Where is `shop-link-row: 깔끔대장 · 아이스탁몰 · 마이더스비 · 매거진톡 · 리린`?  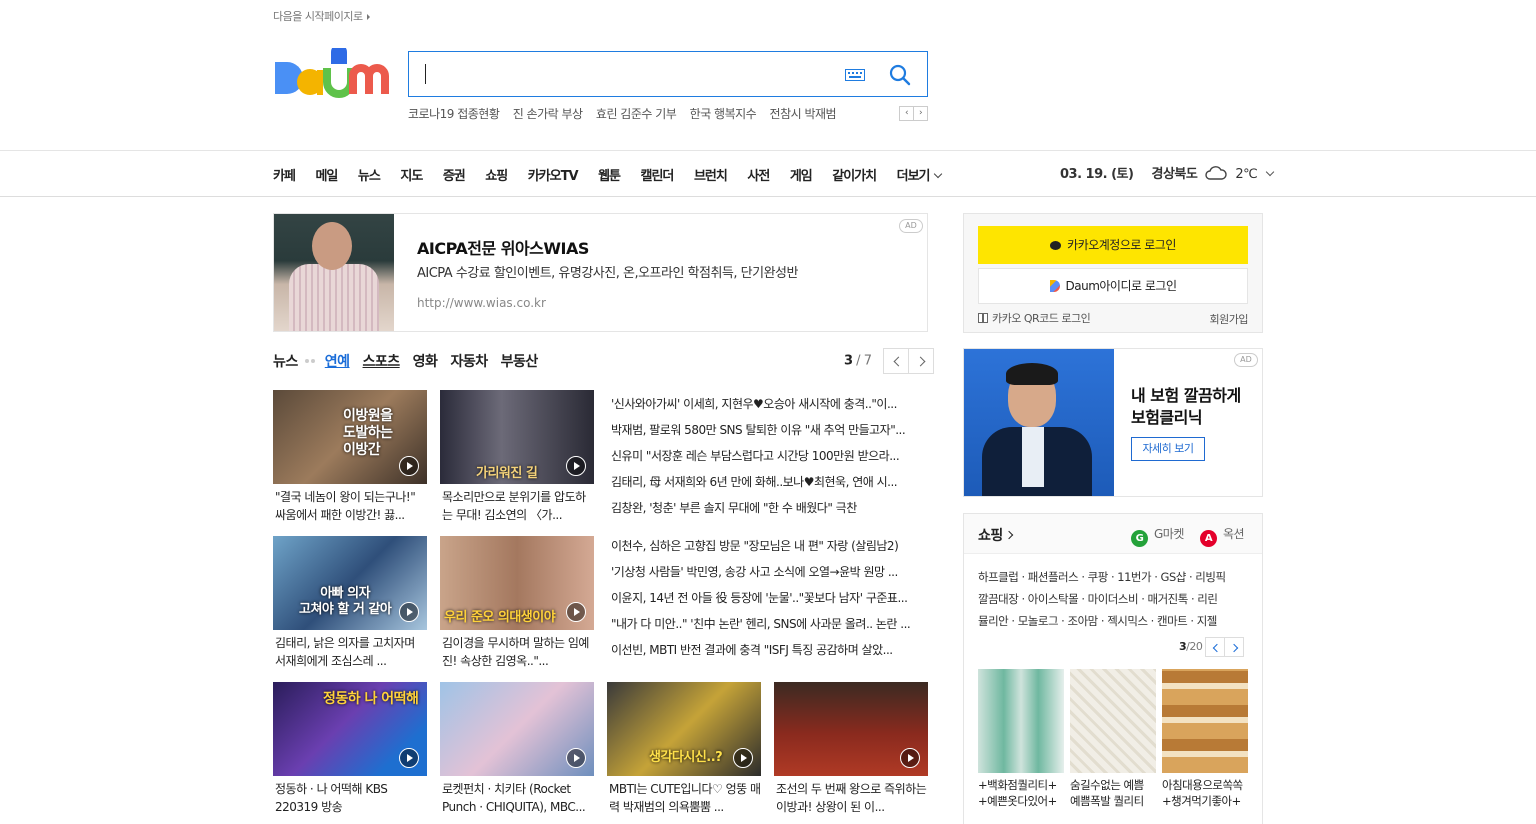 shop-link-row: 깔끔대장 · 아이스탁몰 · 마이더스비 · 매거진톡 · 리린 is located at coordinates (1115, 599).